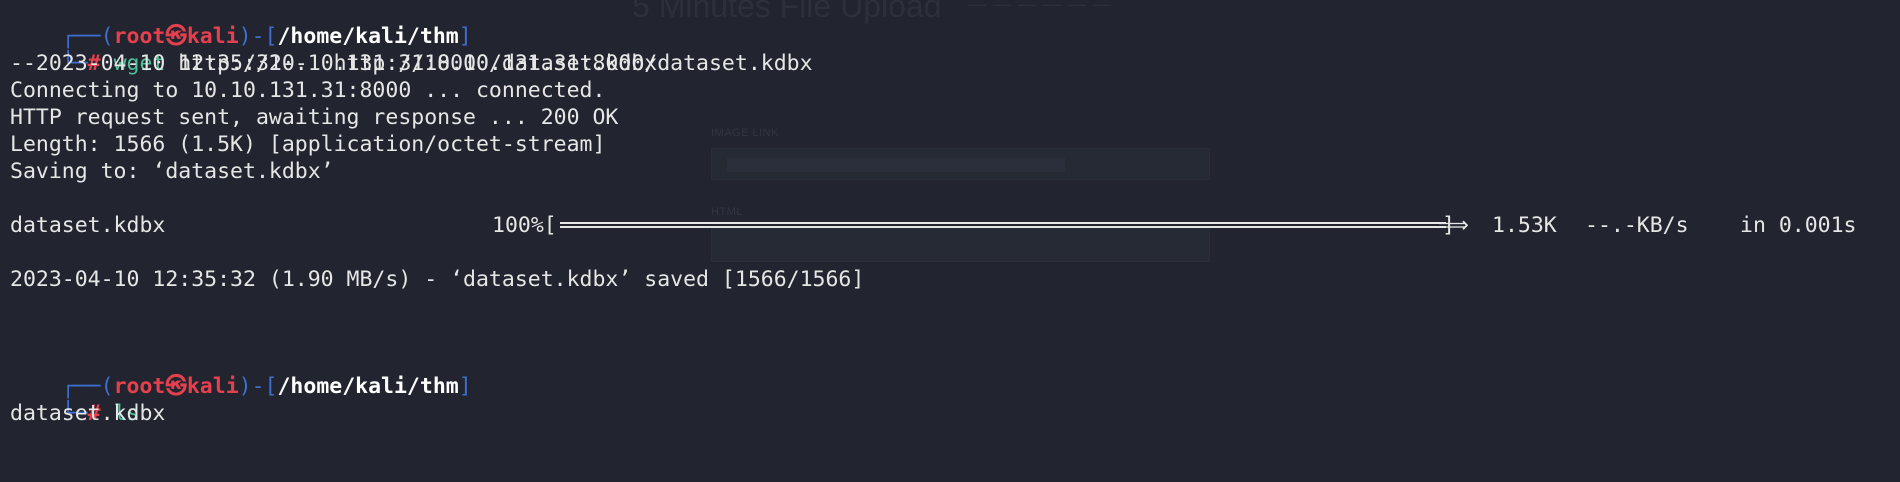  Describe the element at coordinates (212, 386) in the screenshot. I see `prompt-host: kali` at that location.